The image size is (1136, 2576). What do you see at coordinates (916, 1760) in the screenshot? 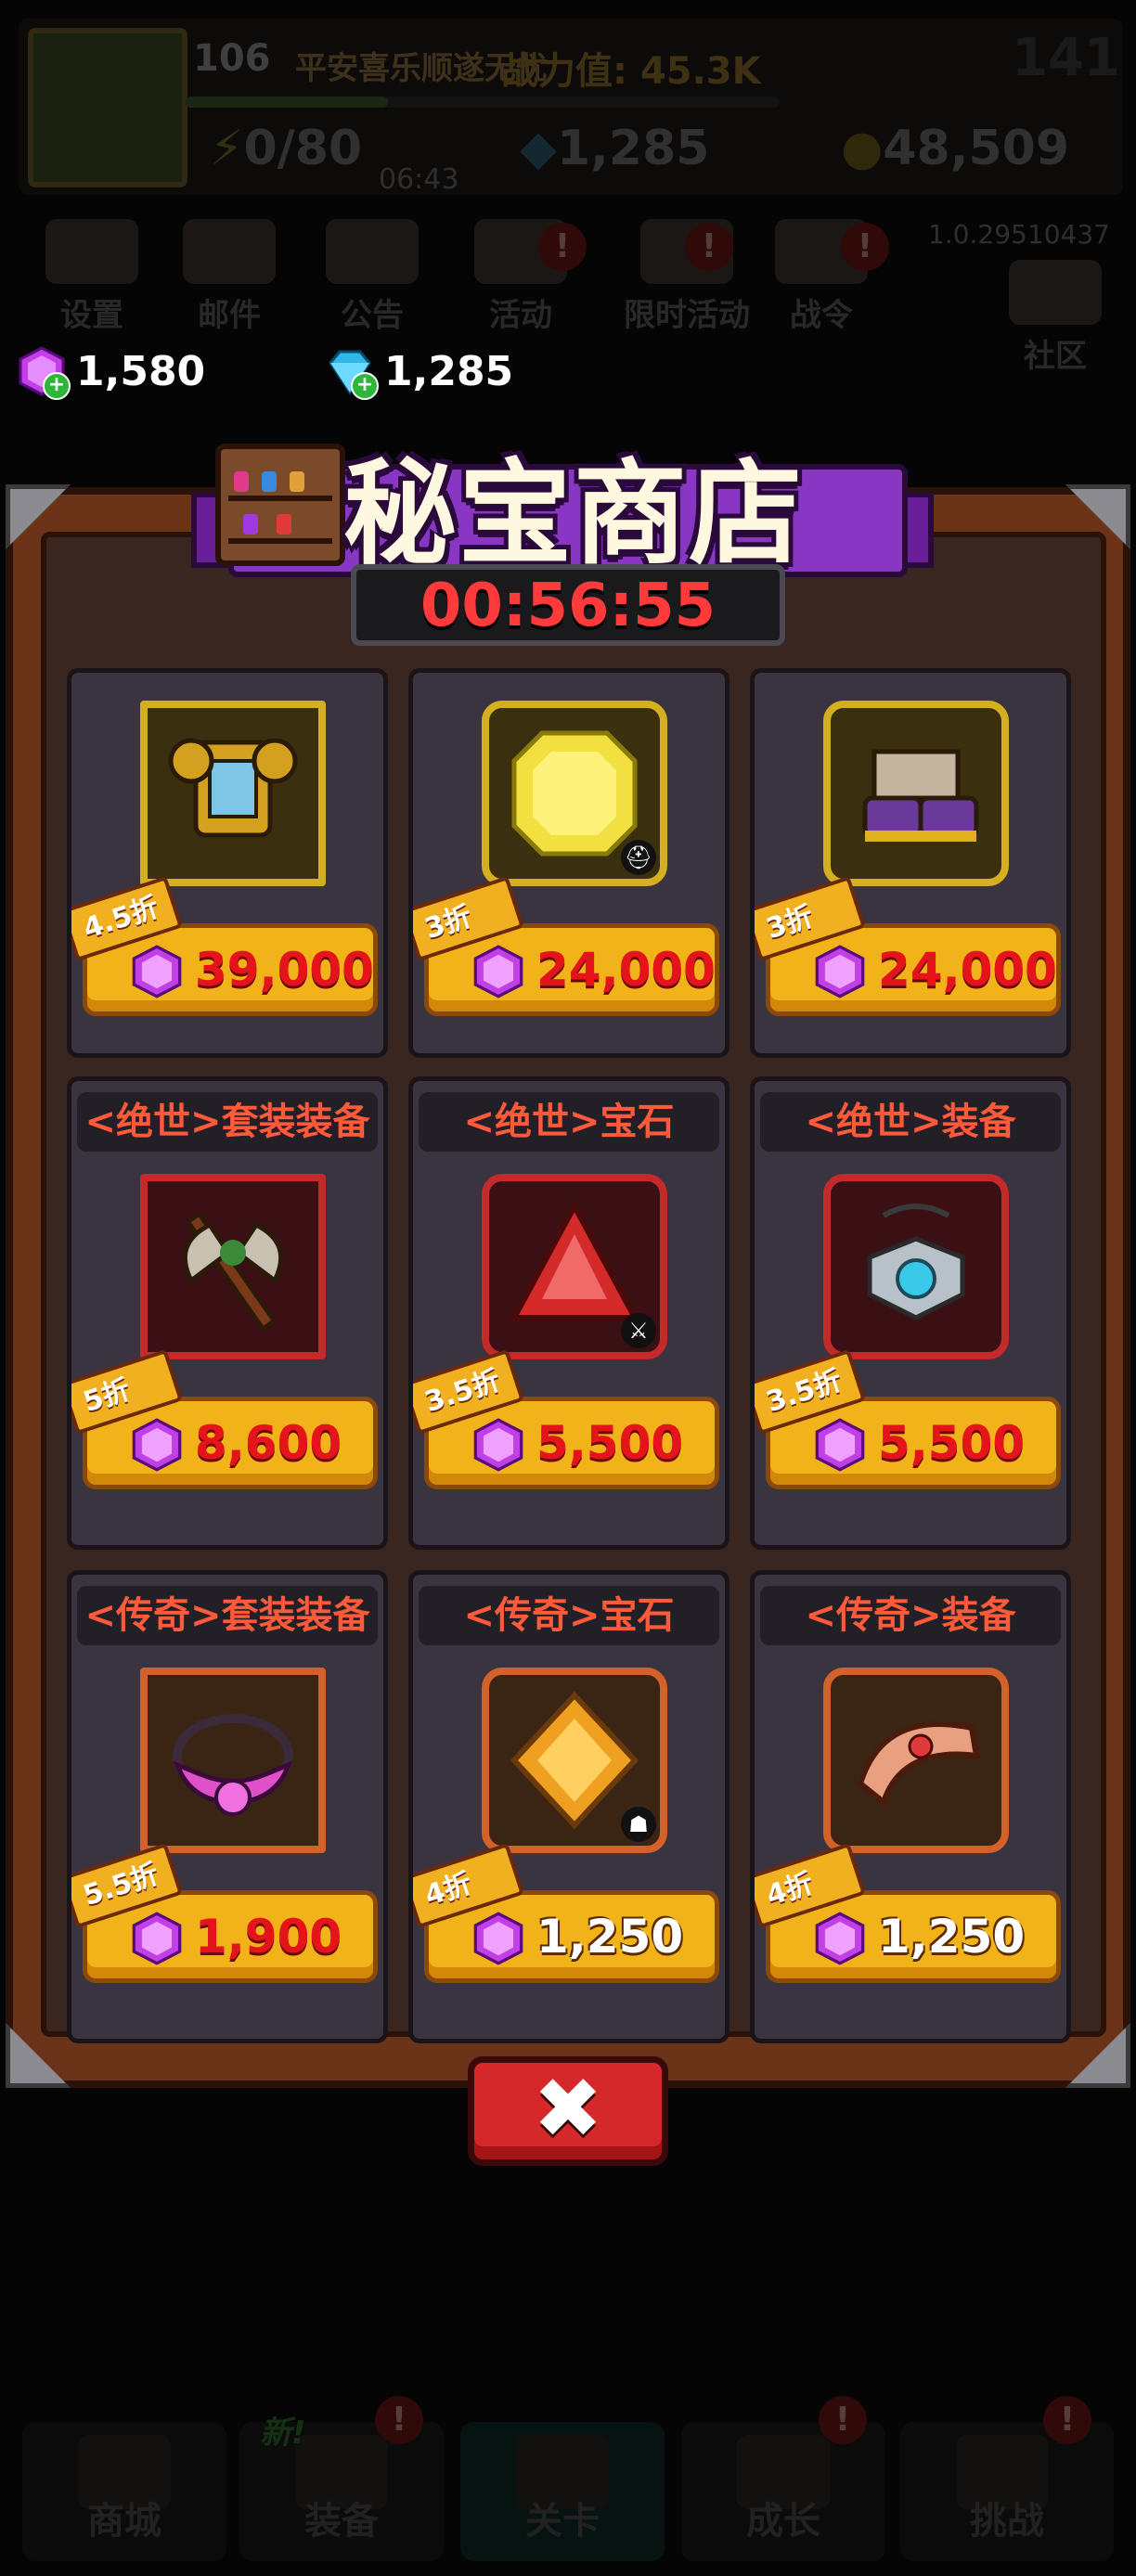
I see `bracelet-icon` at bounding box center [916, 1760].